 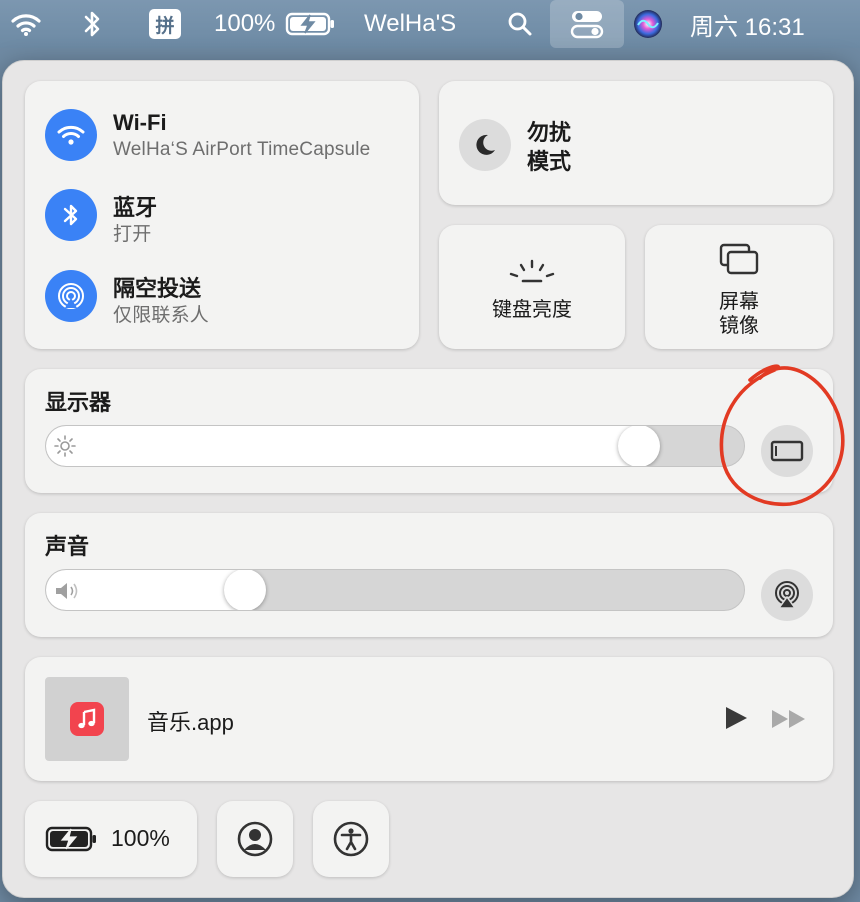 I want to click on user-name-menu: WelHa'S, so click(x=422, y=24).